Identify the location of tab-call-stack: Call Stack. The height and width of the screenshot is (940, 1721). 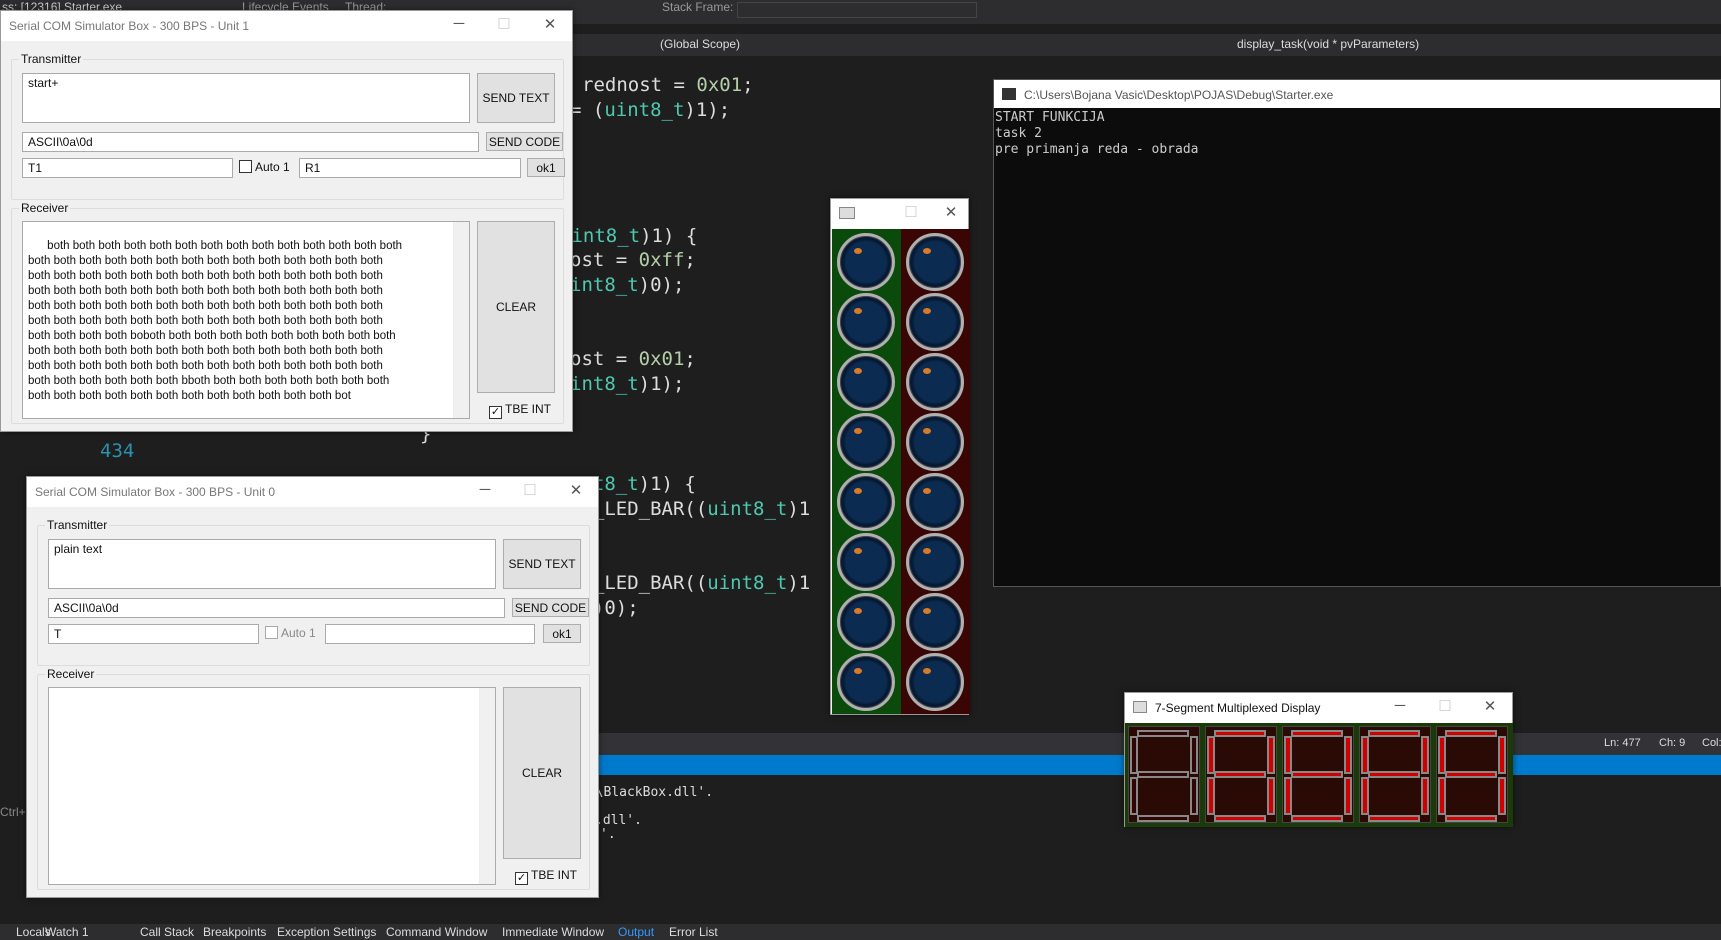
(167, 932).